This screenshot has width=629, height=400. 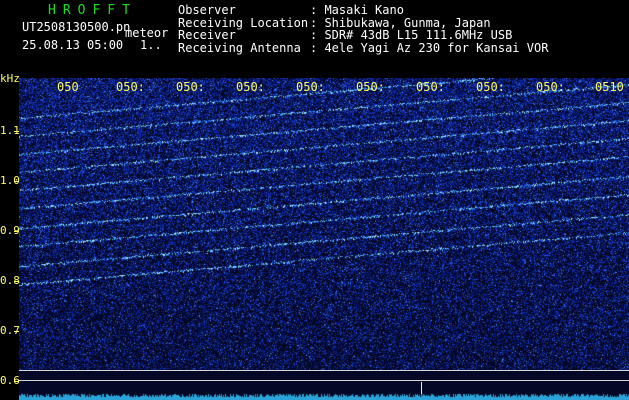 What do you see at coordinates (324, 380) in the screenshot?
I see `baseline-lower` at bounding box center [324, 380].